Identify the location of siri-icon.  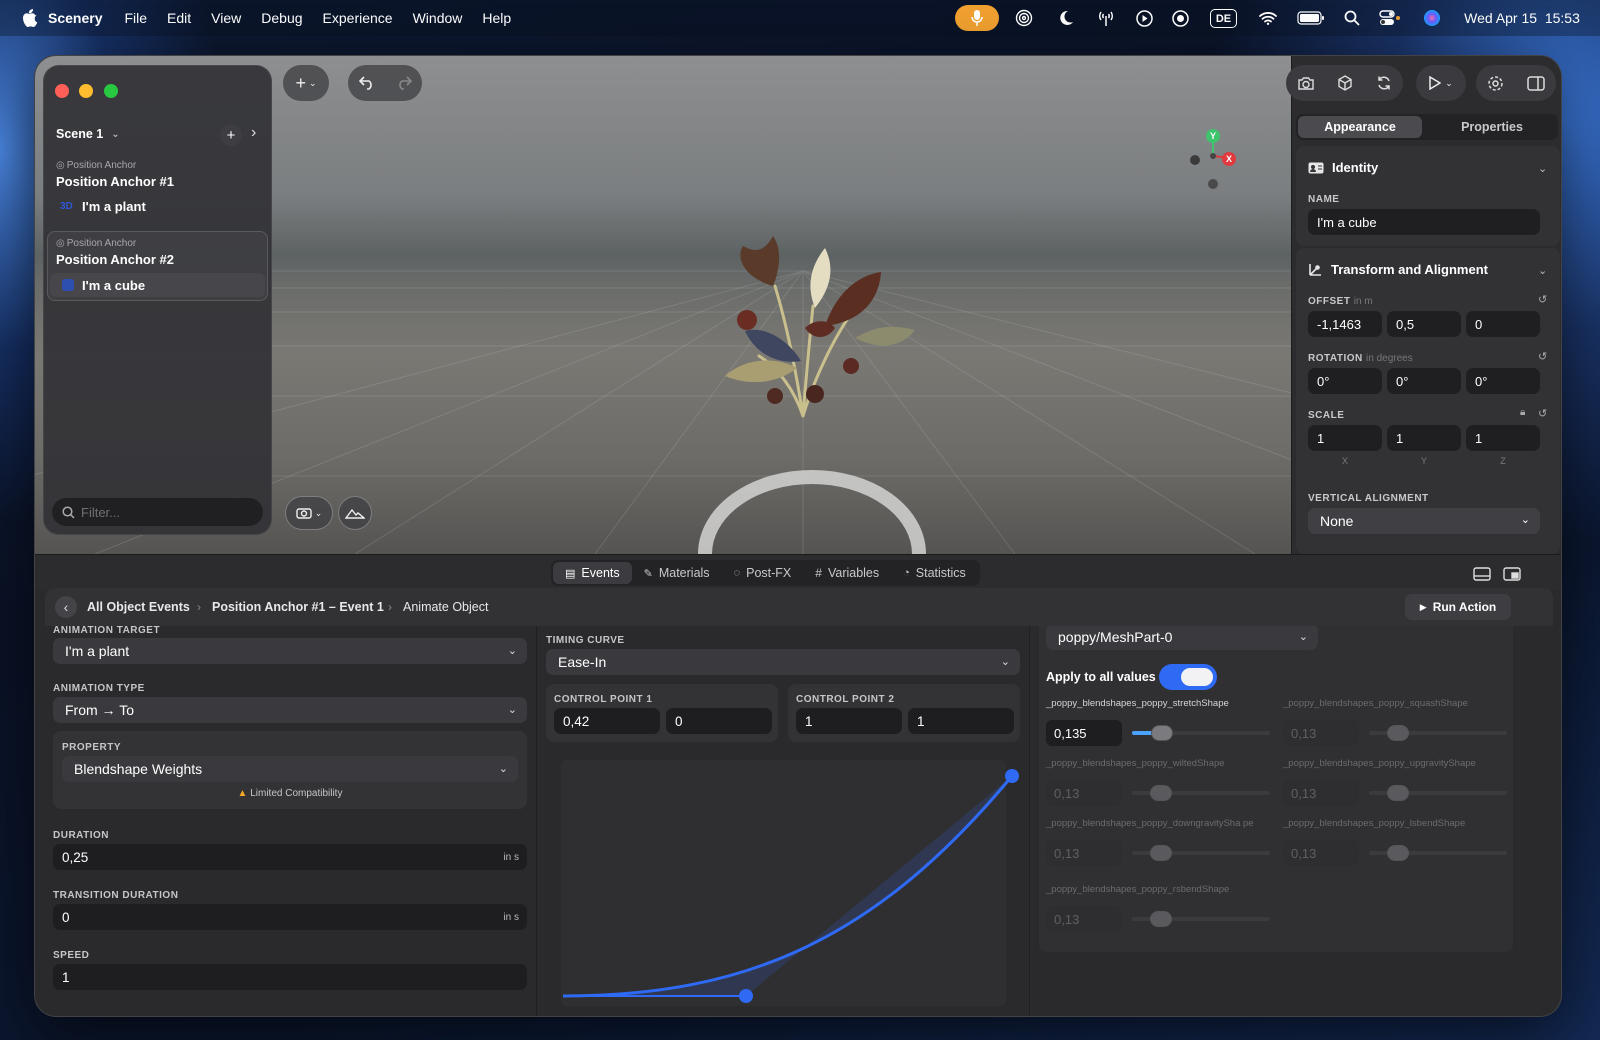
(1432, 18).